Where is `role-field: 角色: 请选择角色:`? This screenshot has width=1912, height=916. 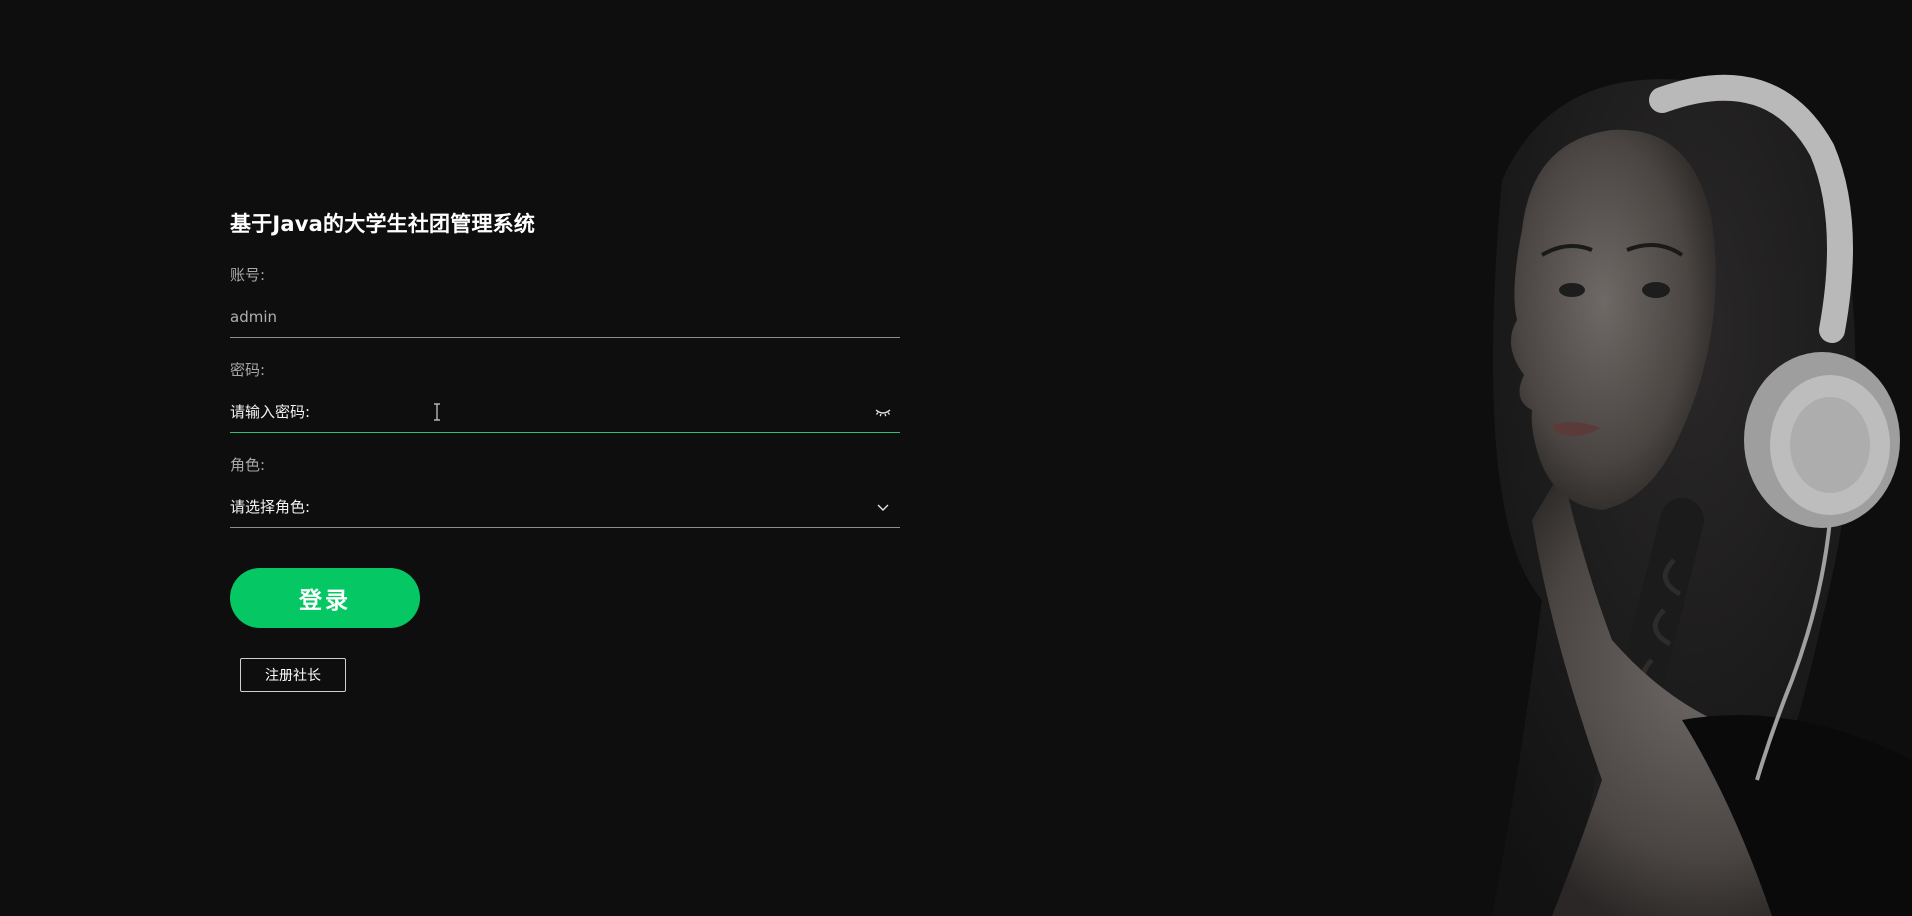
role-field: 角色: 请选择角色: is located at coordinates (565, 491).